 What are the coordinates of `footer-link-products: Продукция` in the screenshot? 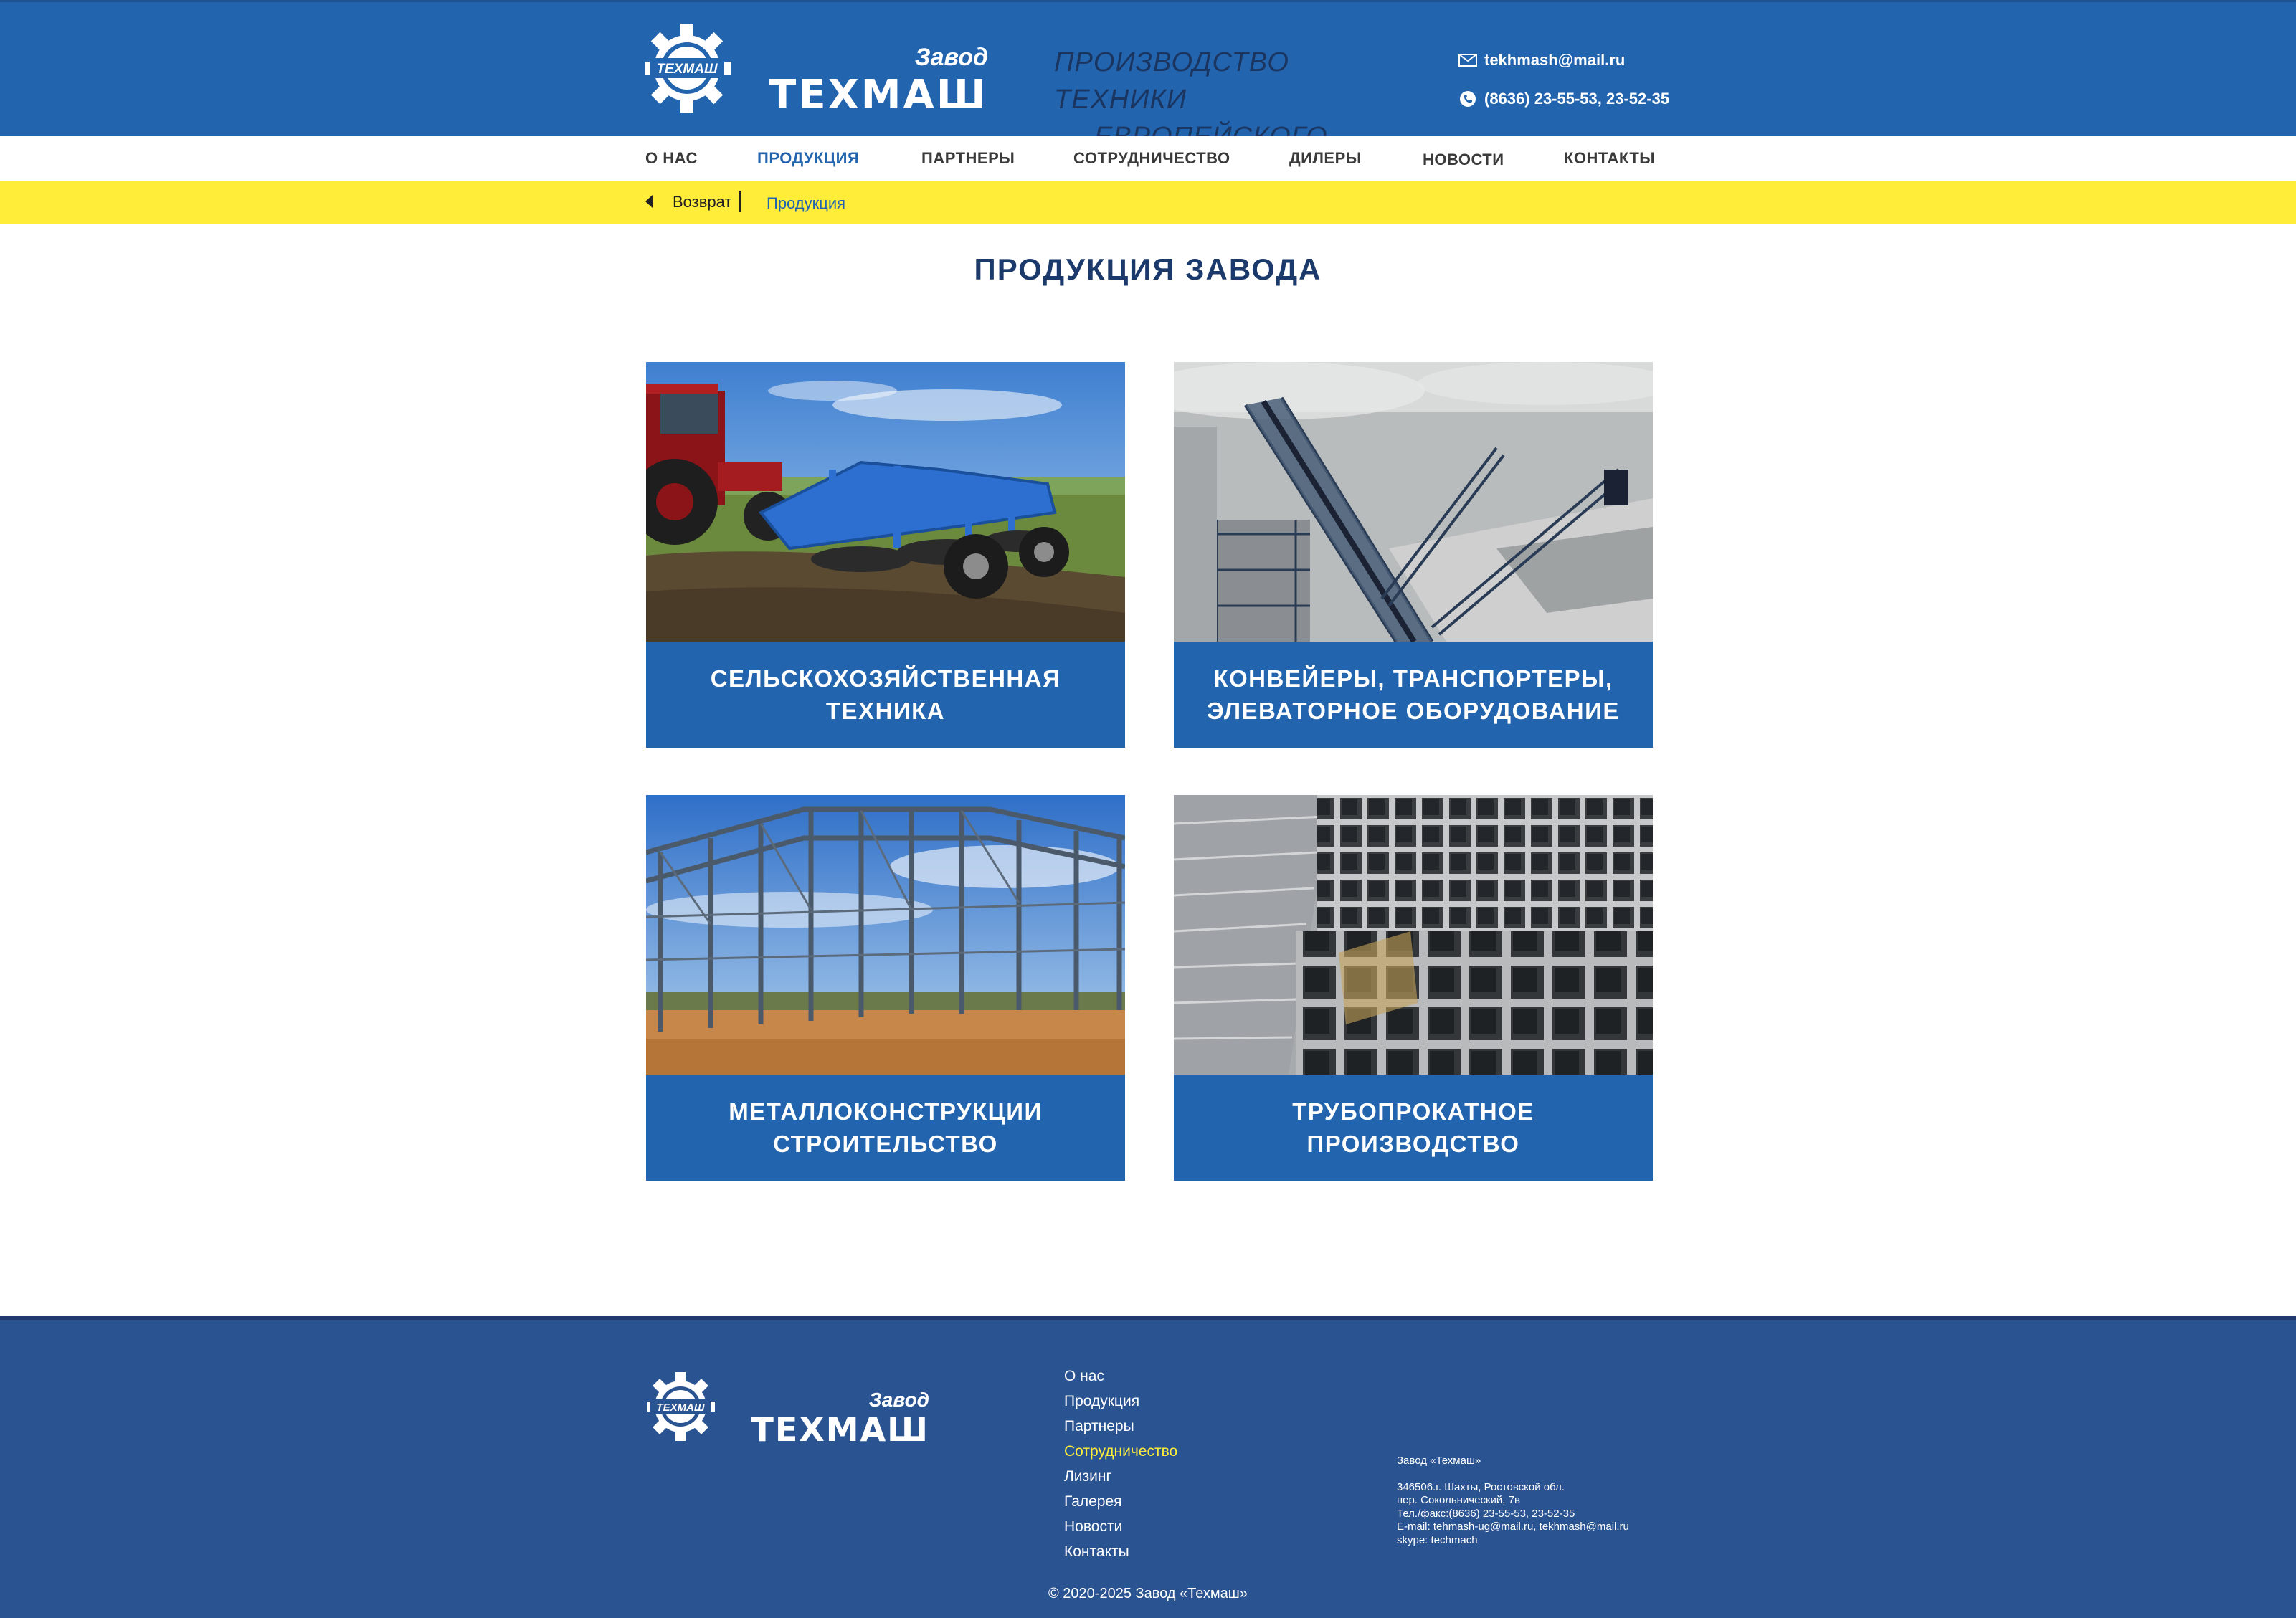 It's located at (1120, 1401).